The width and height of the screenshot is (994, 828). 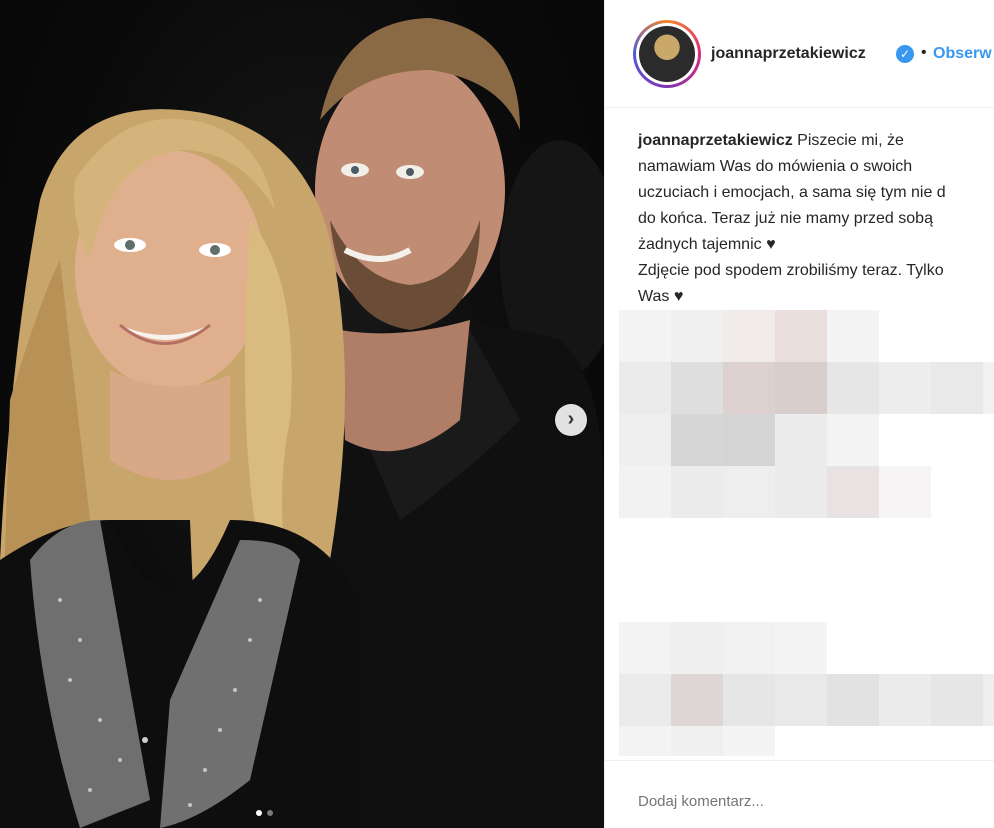 What do you see at coordinates (788, 54) in the screenshot?
I see `username-link: joannaprzetakiewicz` at bounding box center [788, 54].